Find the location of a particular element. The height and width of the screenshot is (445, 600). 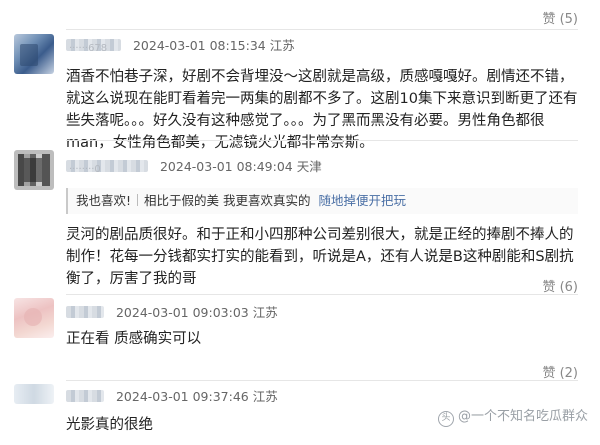

watermark-logo-icon: 头 is located at coordinates (445, 419).